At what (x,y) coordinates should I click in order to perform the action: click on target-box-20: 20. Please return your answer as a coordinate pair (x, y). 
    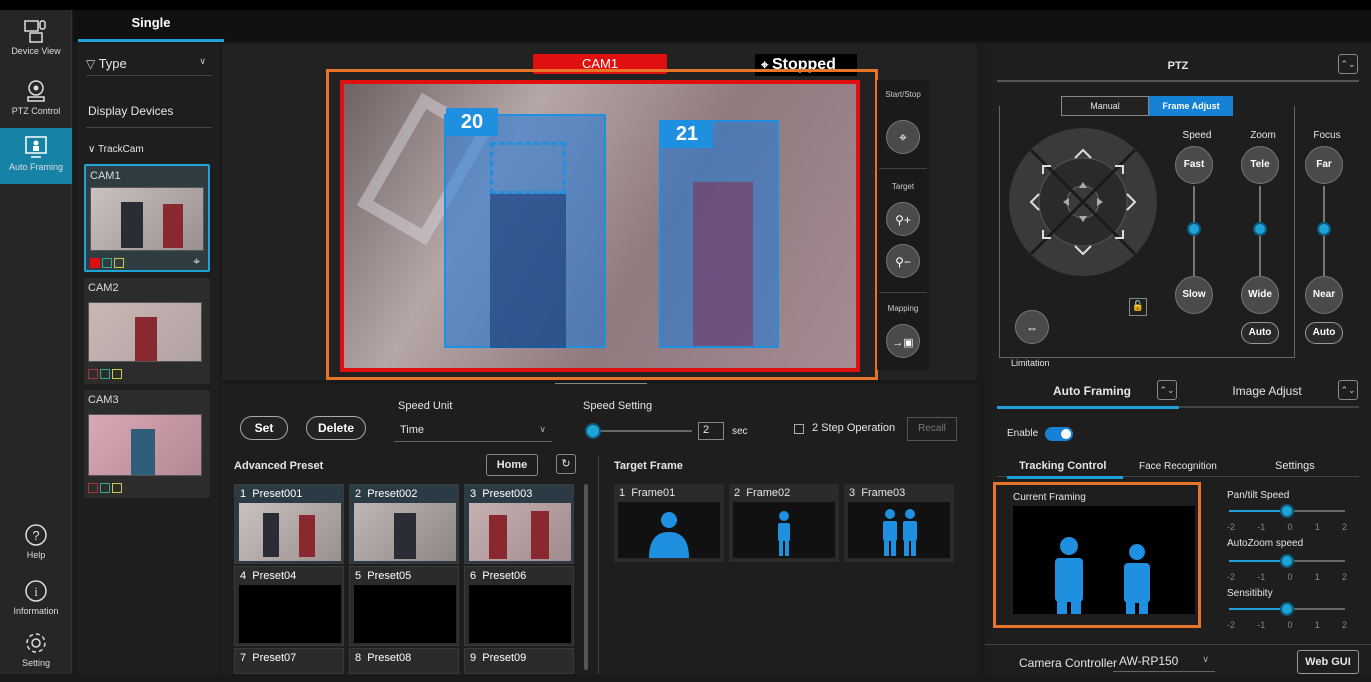
    Looking at the image, I should click on (525, 228).